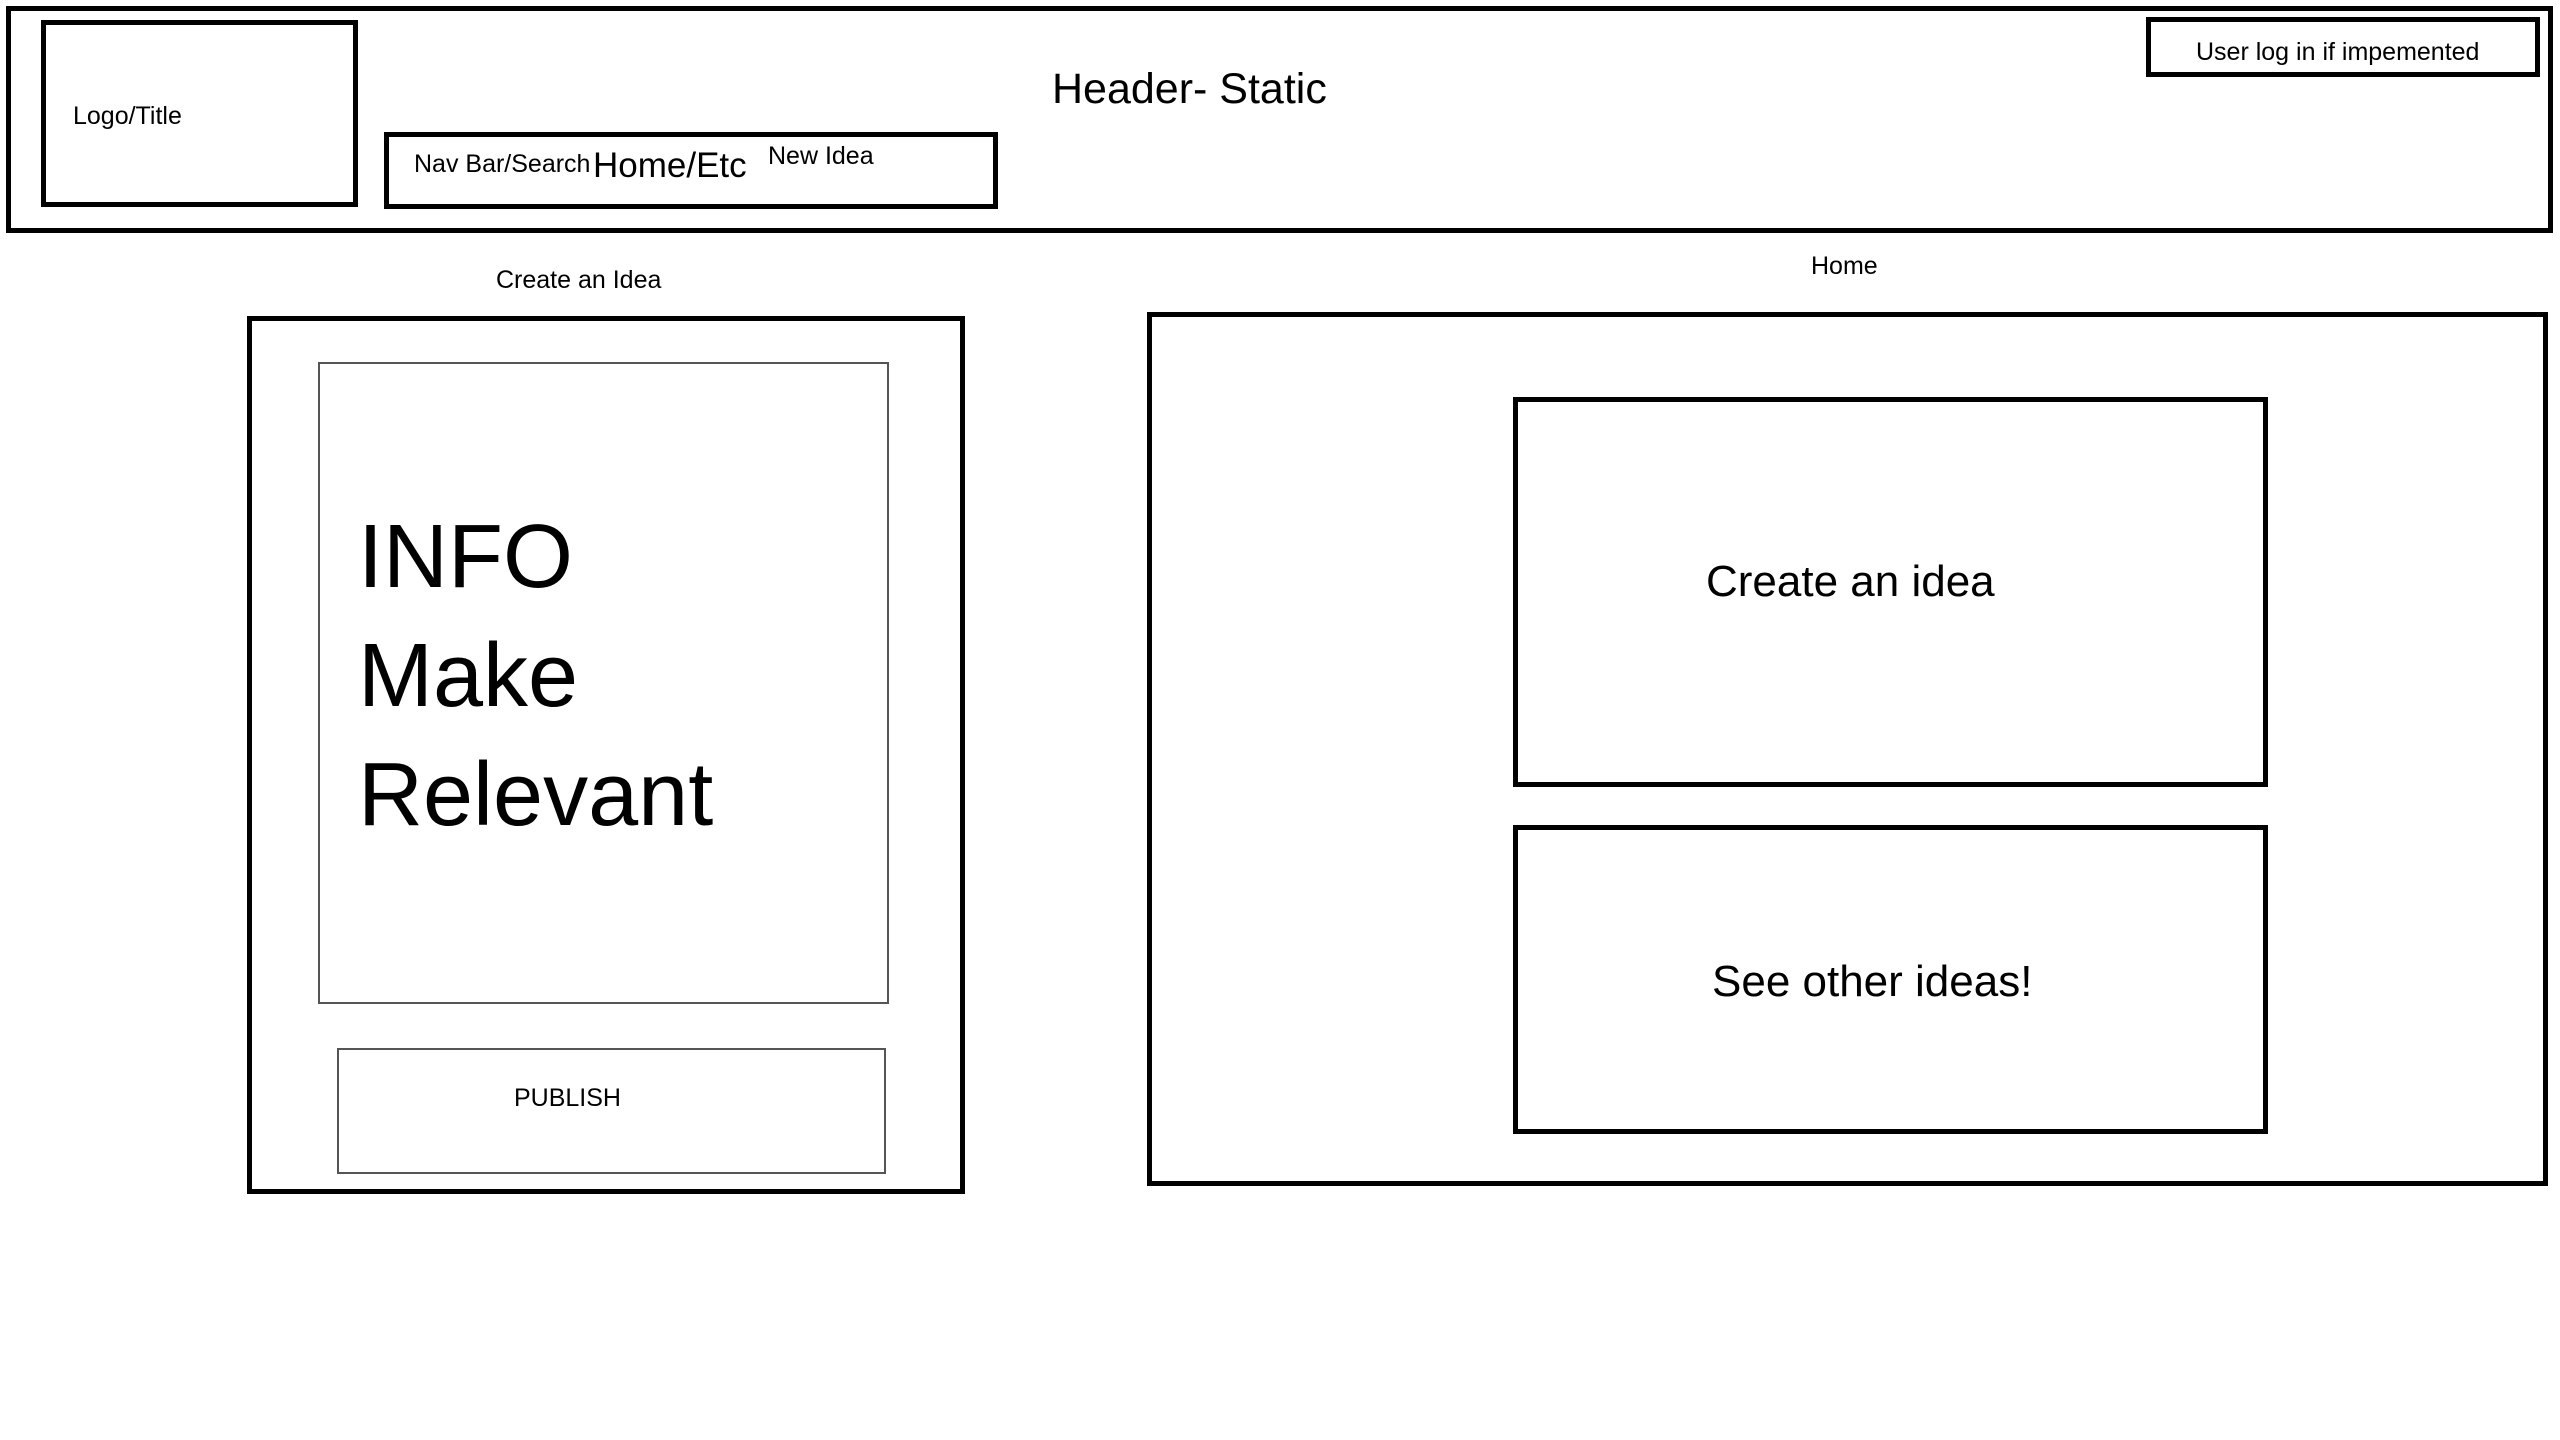 Image resolution: width=2560 pixels, height=1440 pixels. What do you see at coordinates (127, 116) in the screenshot?
I see `logo-label: Logo/Title` at bounding box center [127, 116].